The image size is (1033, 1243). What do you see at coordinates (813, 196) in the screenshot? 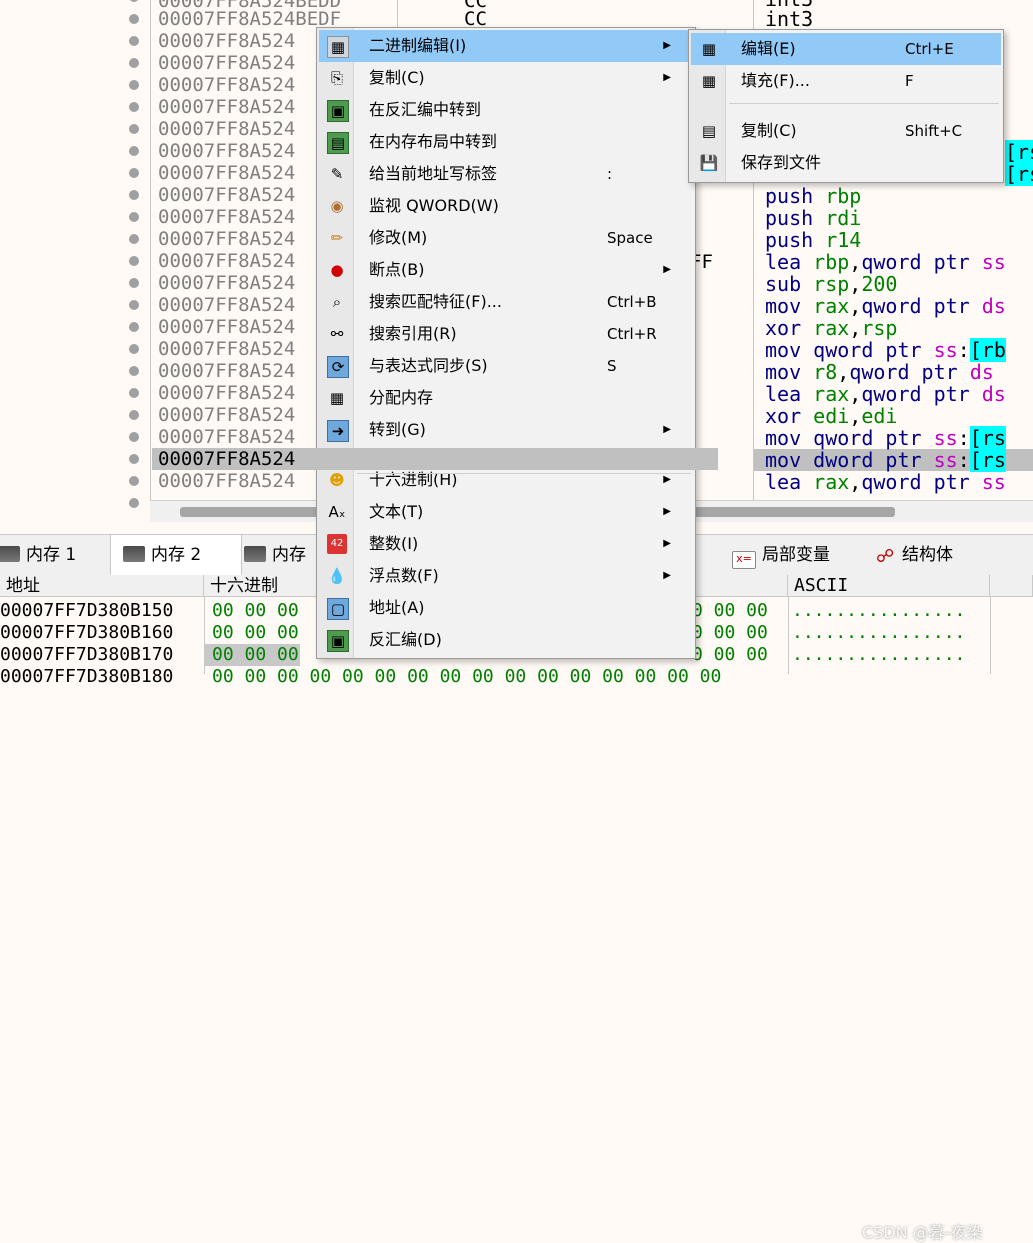
I see `asm-instruction: push rbp` at bounding box center [813, 196].